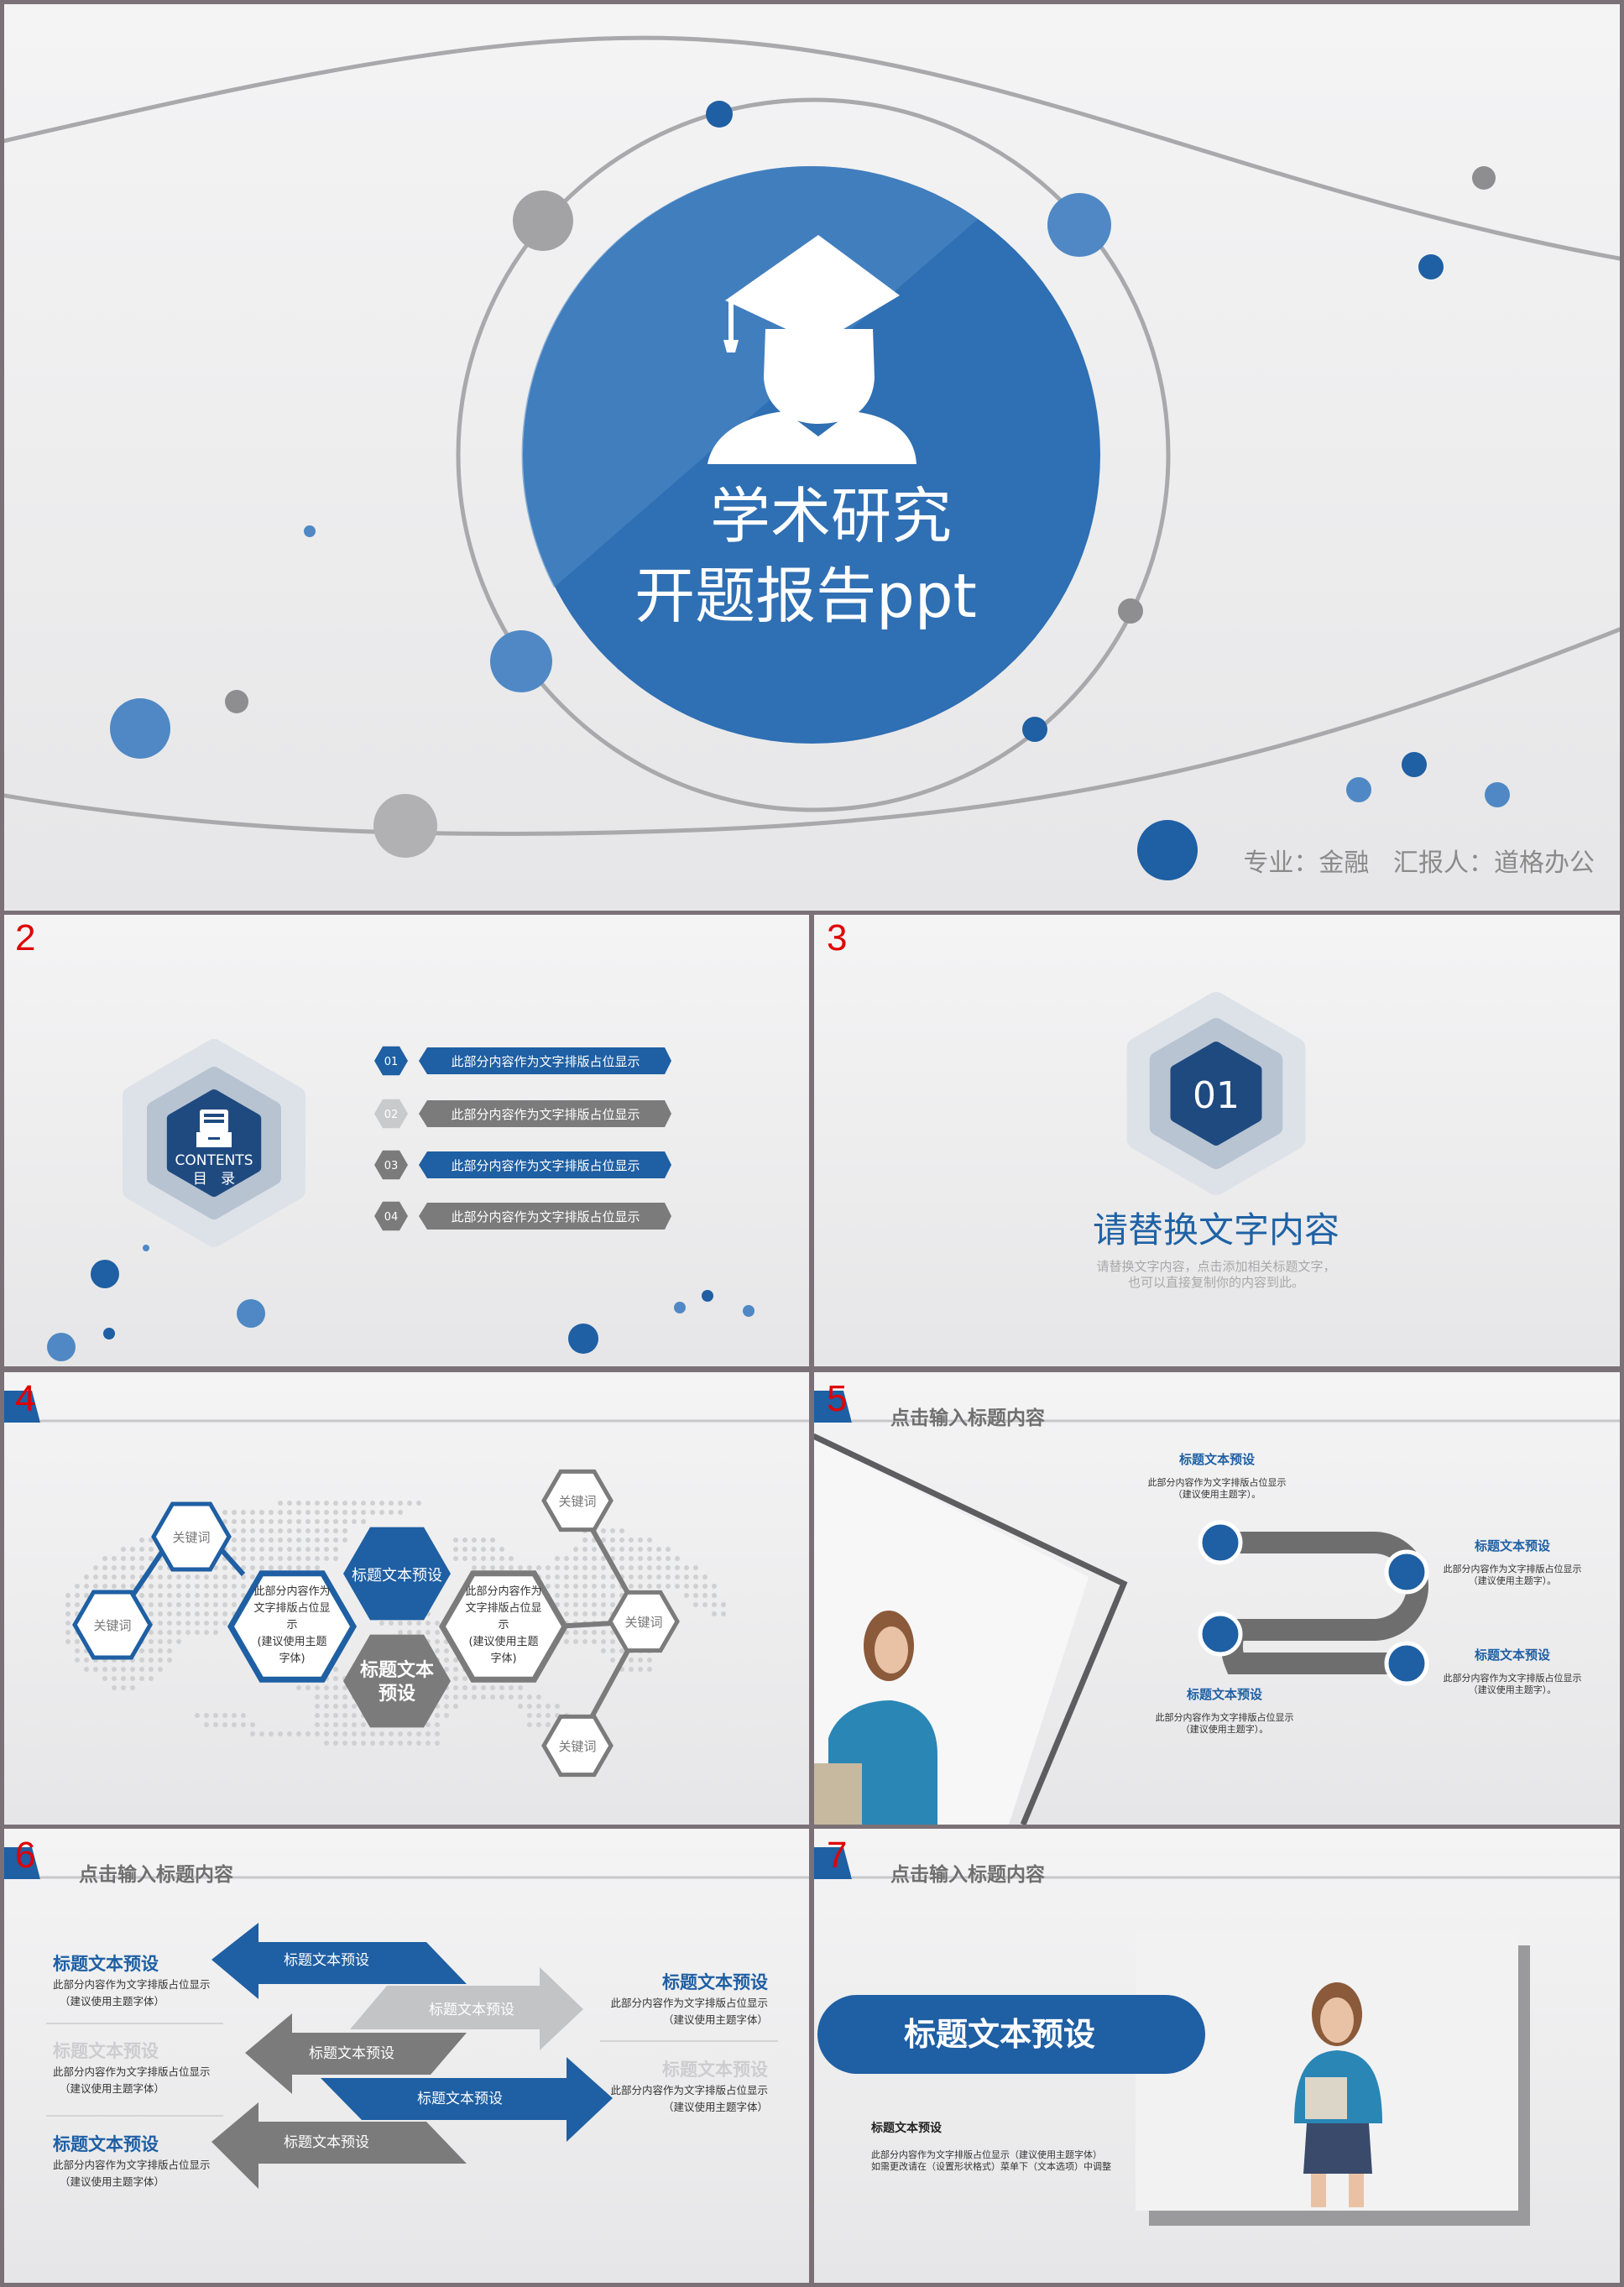  I want to click on contents-item-04: 04 此部分内容作为文字排版占位显示, so click(522, 1216).